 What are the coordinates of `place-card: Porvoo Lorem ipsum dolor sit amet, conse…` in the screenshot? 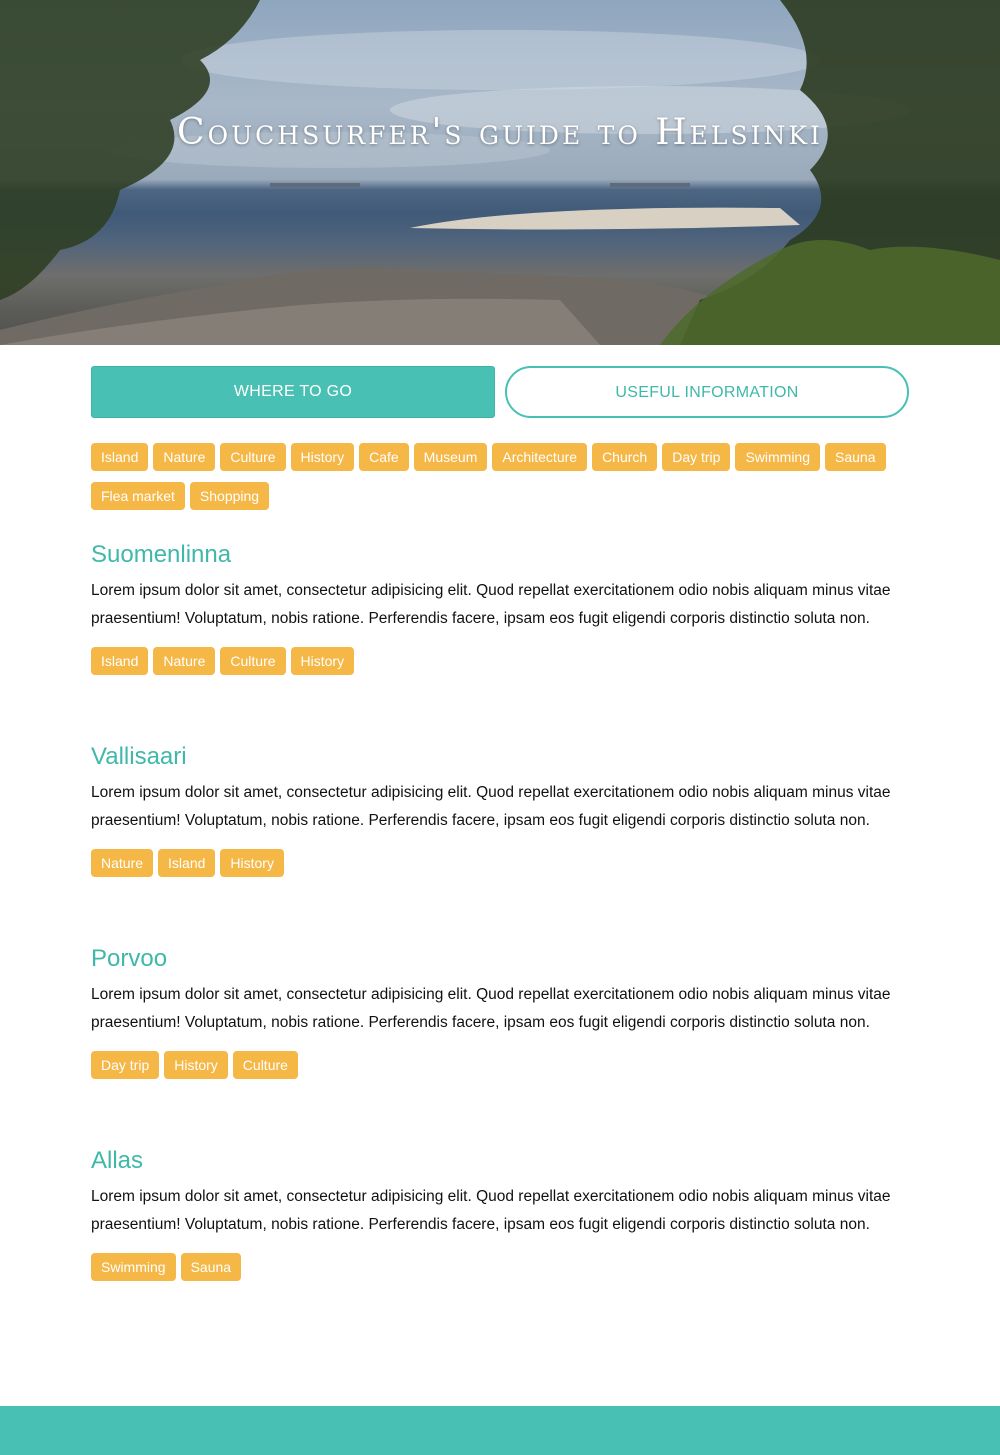 It's located at (501, 1016).